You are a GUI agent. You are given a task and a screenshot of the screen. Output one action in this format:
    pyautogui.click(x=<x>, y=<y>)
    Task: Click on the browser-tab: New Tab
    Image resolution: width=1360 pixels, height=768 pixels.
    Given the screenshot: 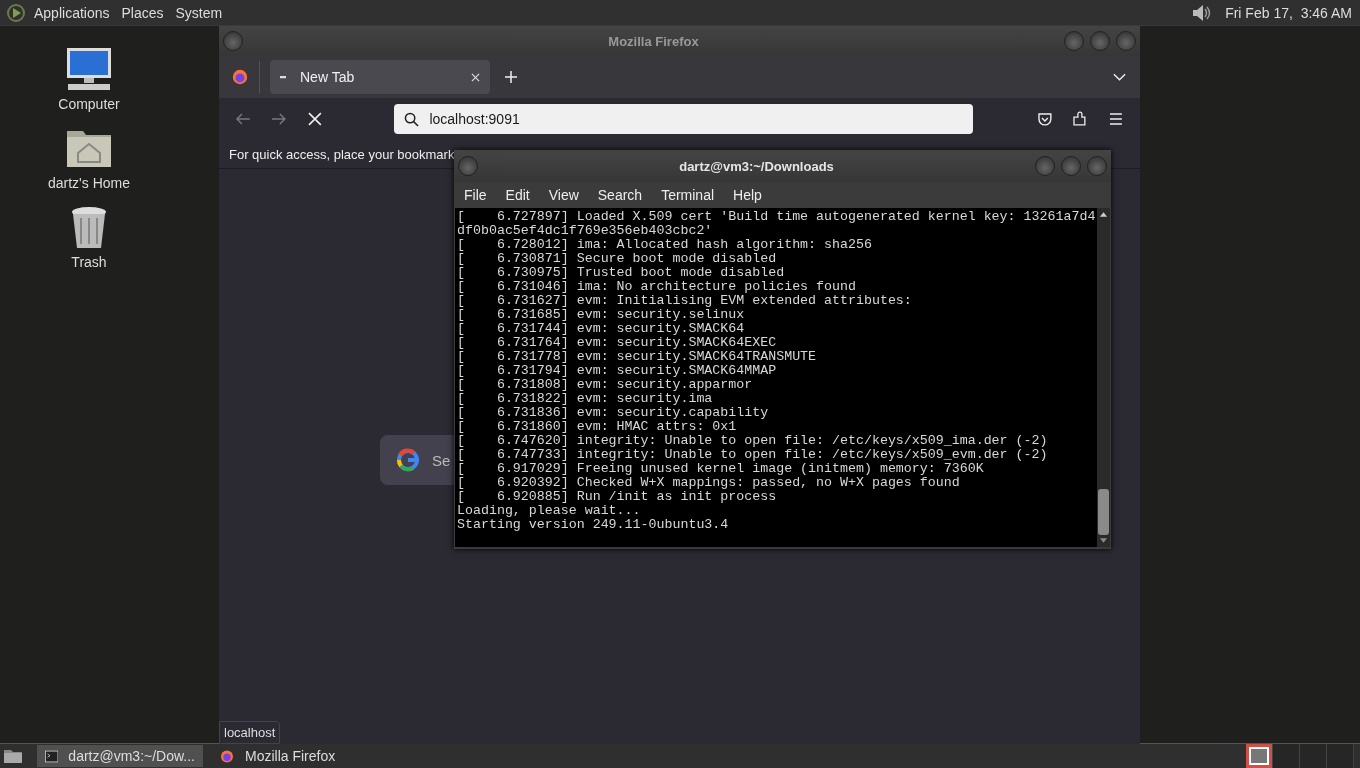 What is the action you would take?
    pyautogui.click(x=380, y=77)
    